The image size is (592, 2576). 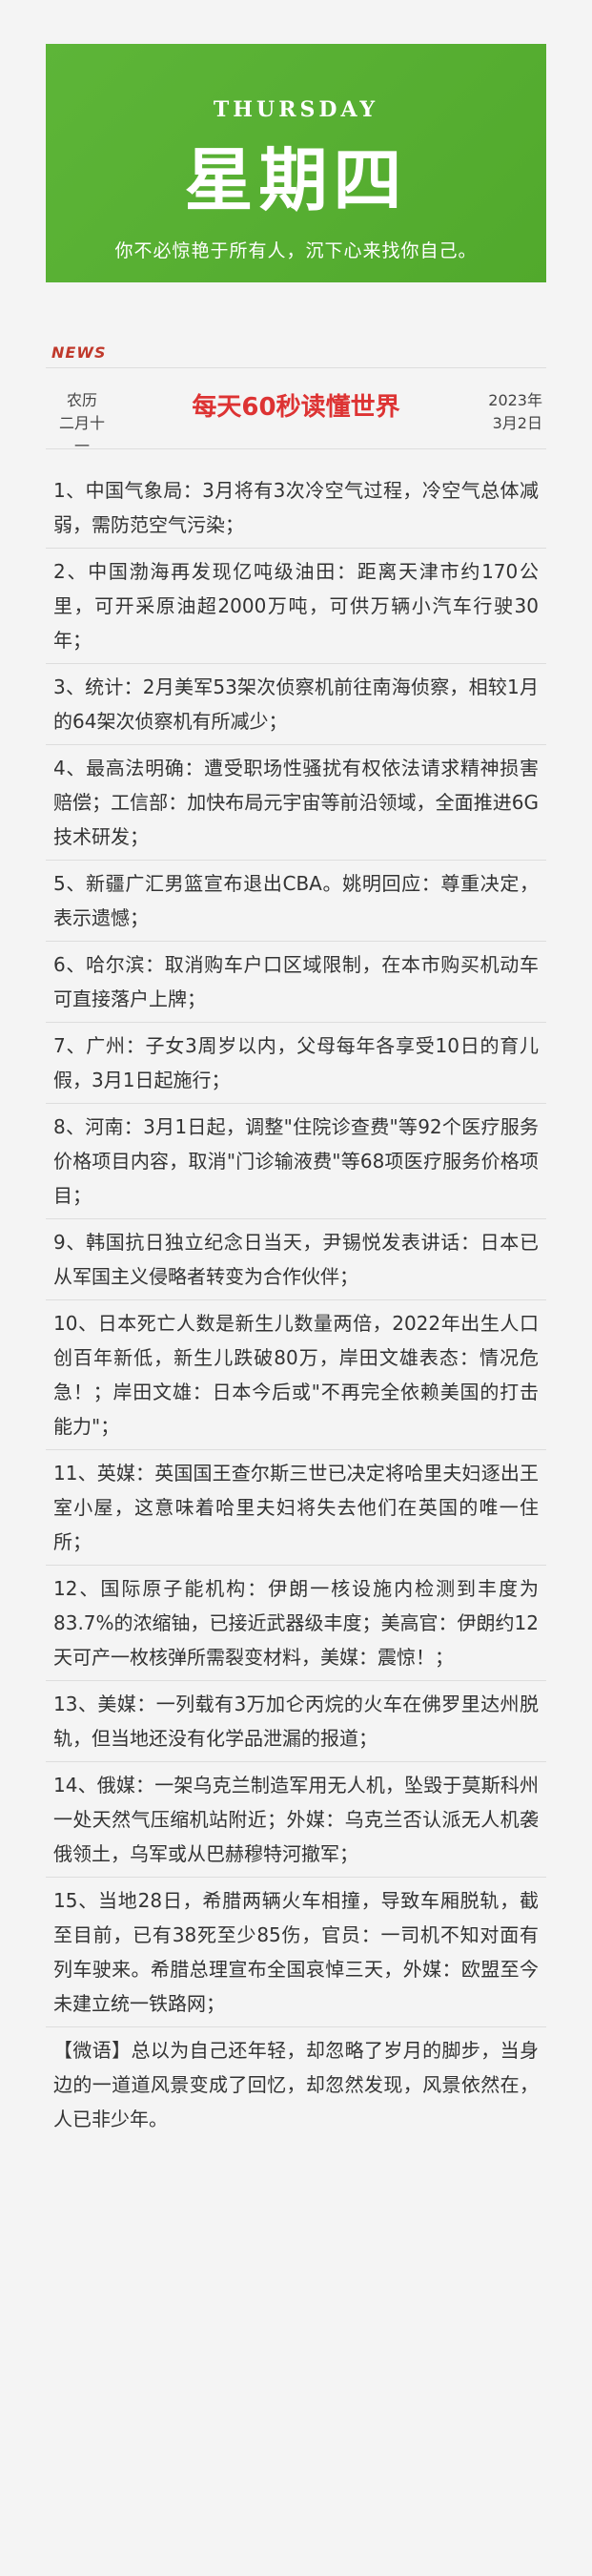 What do you see at coordinates (296, 109) in the screenshot?
I see `weekday-english: THURSDAY` at bounding box center [296, 109].